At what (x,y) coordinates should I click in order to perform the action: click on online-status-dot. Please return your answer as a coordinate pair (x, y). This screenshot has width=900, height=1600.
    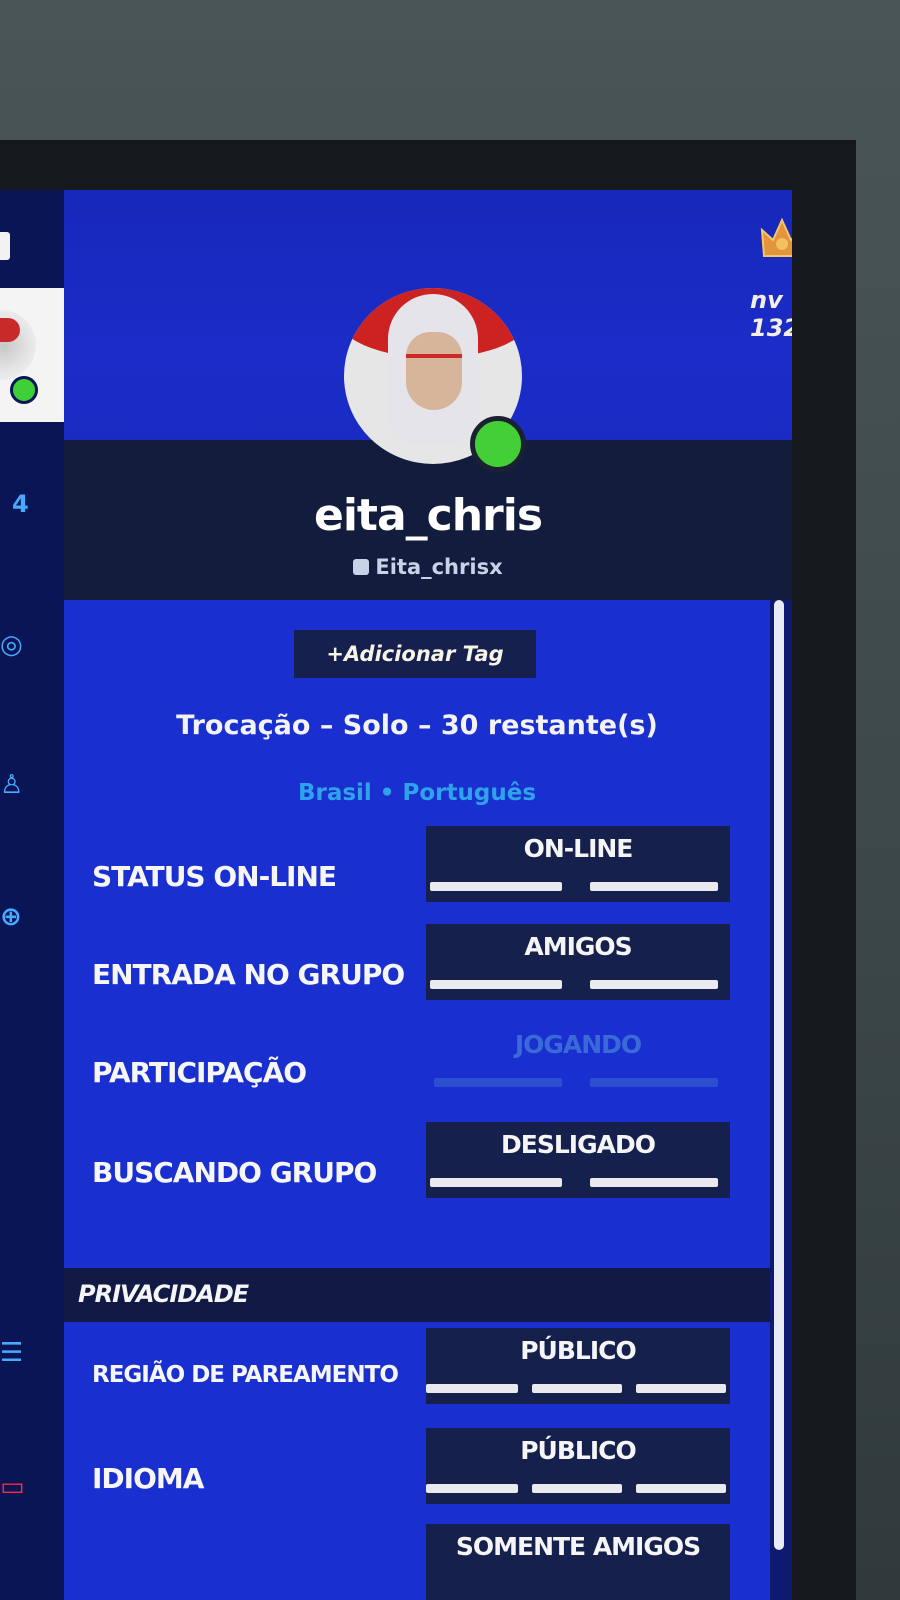
    Looking at the image, I should click on (498, 444).